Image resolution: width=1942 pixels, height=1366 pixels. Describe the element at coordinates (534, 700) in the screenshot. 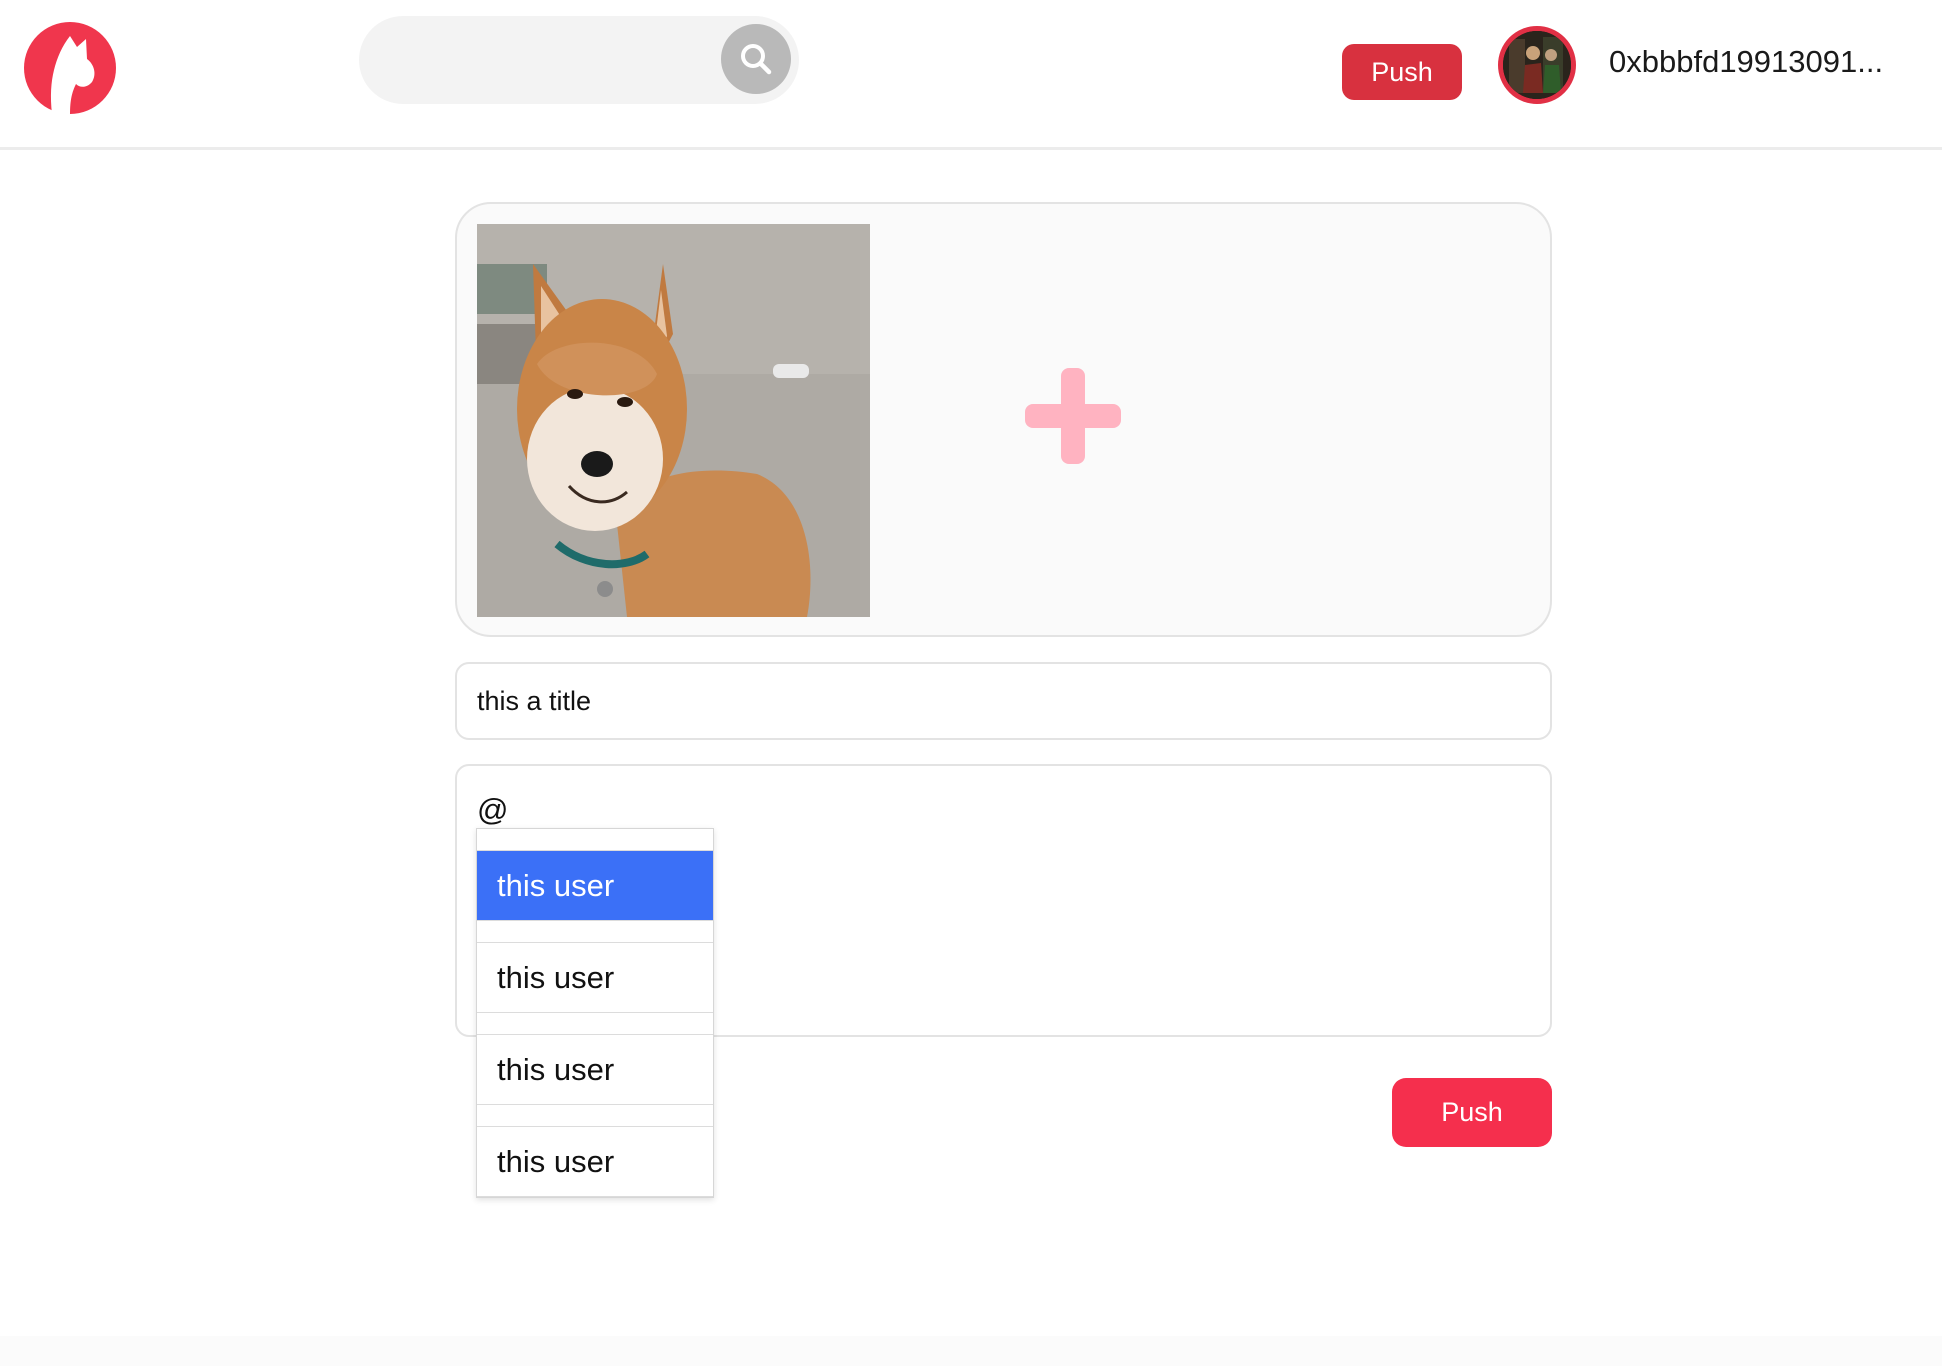

I see `title-input-value: this a title` at that location.